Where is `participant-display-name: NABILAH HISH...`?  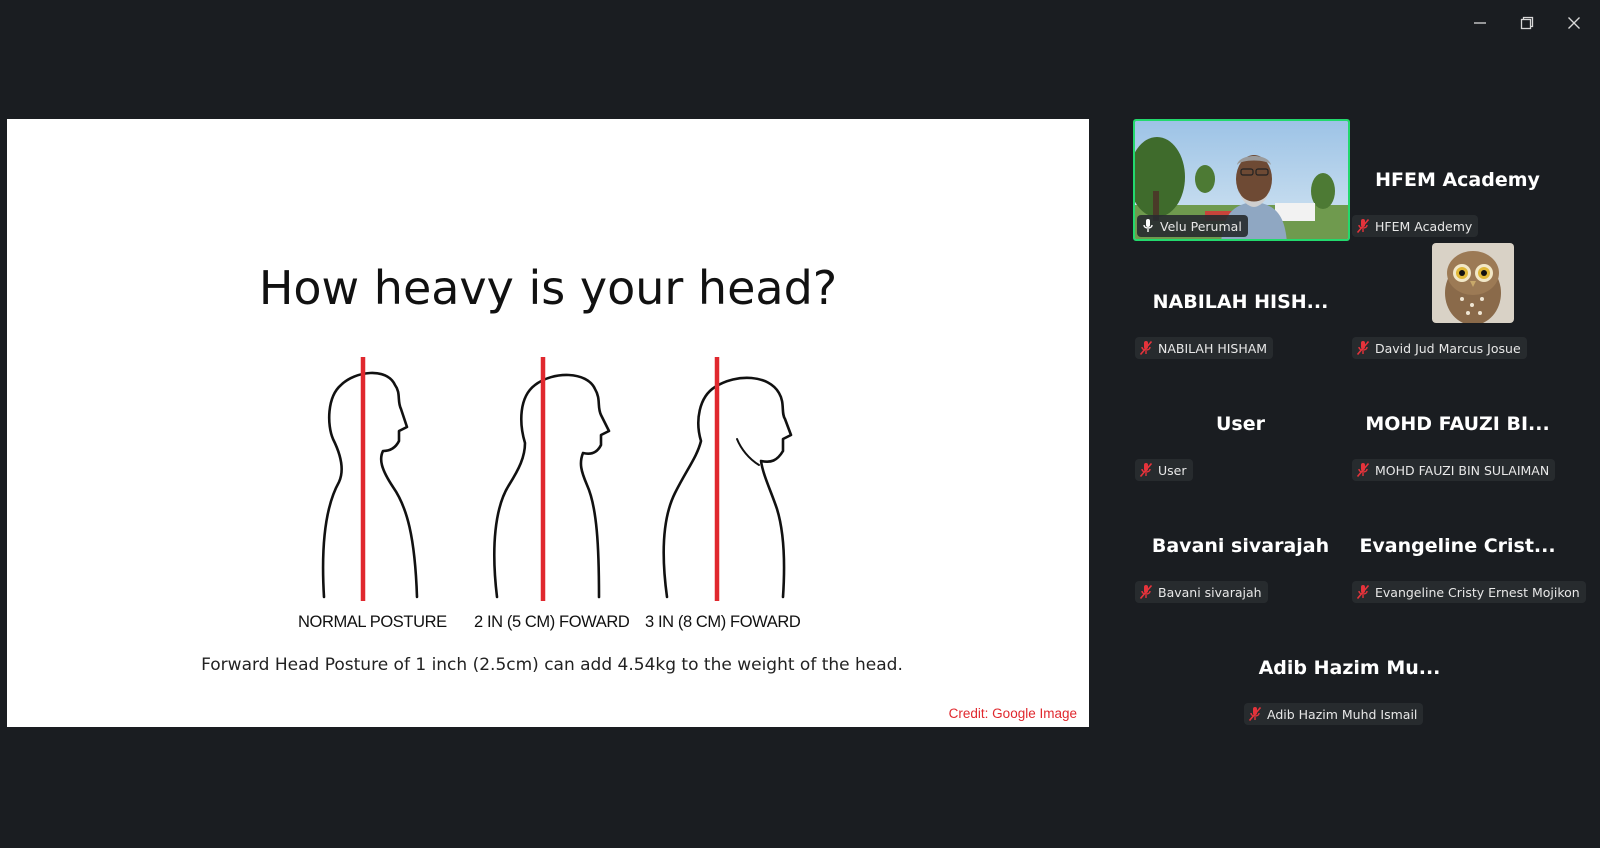 participant-display-name: NABILAH HISH... is located at coordinates (1240, 302).